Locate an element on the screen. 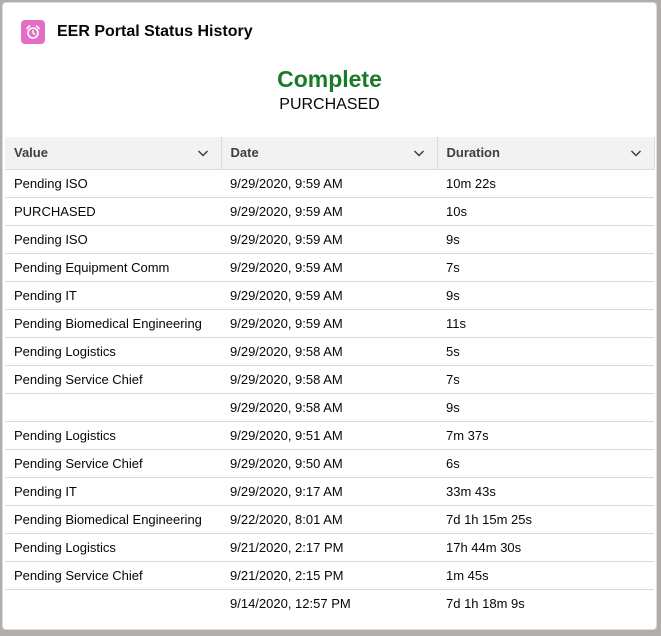 The height and width of the screenshot is (636, 661). cell-date: 9/21/2020, 2:17 PM is located at coordinates (329, 547).